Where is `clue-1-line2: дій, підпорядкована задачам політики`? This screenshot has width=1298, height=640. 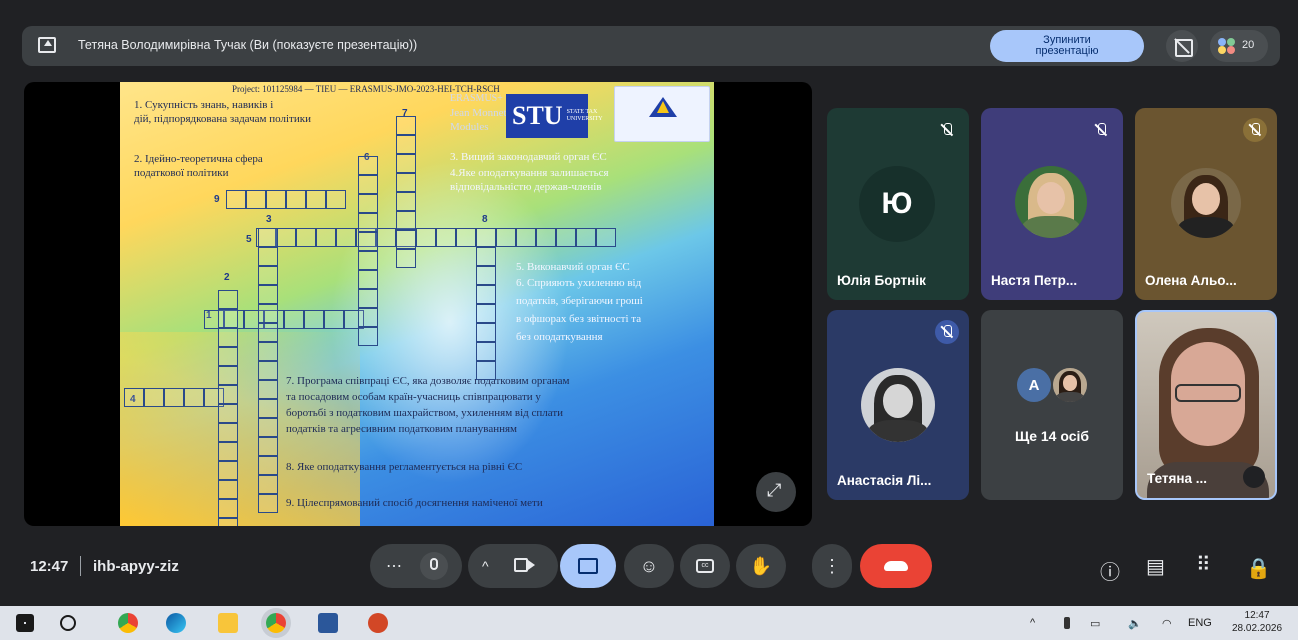 clue-1-line2: дій, підпорядкована задачам політики is located at coordinates (222, 119).